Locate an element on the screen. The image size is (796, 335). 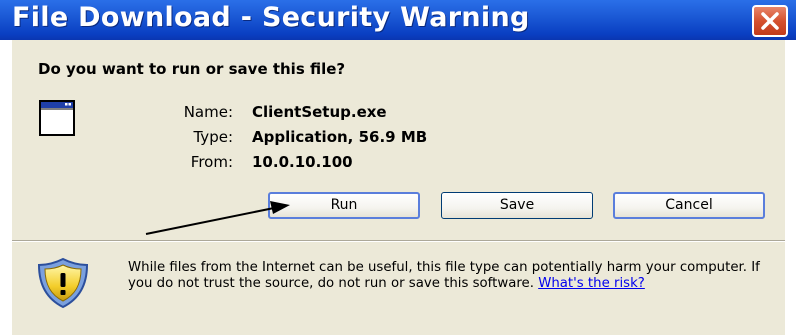
file-from-label: From: is located at coordinates (211, 162).